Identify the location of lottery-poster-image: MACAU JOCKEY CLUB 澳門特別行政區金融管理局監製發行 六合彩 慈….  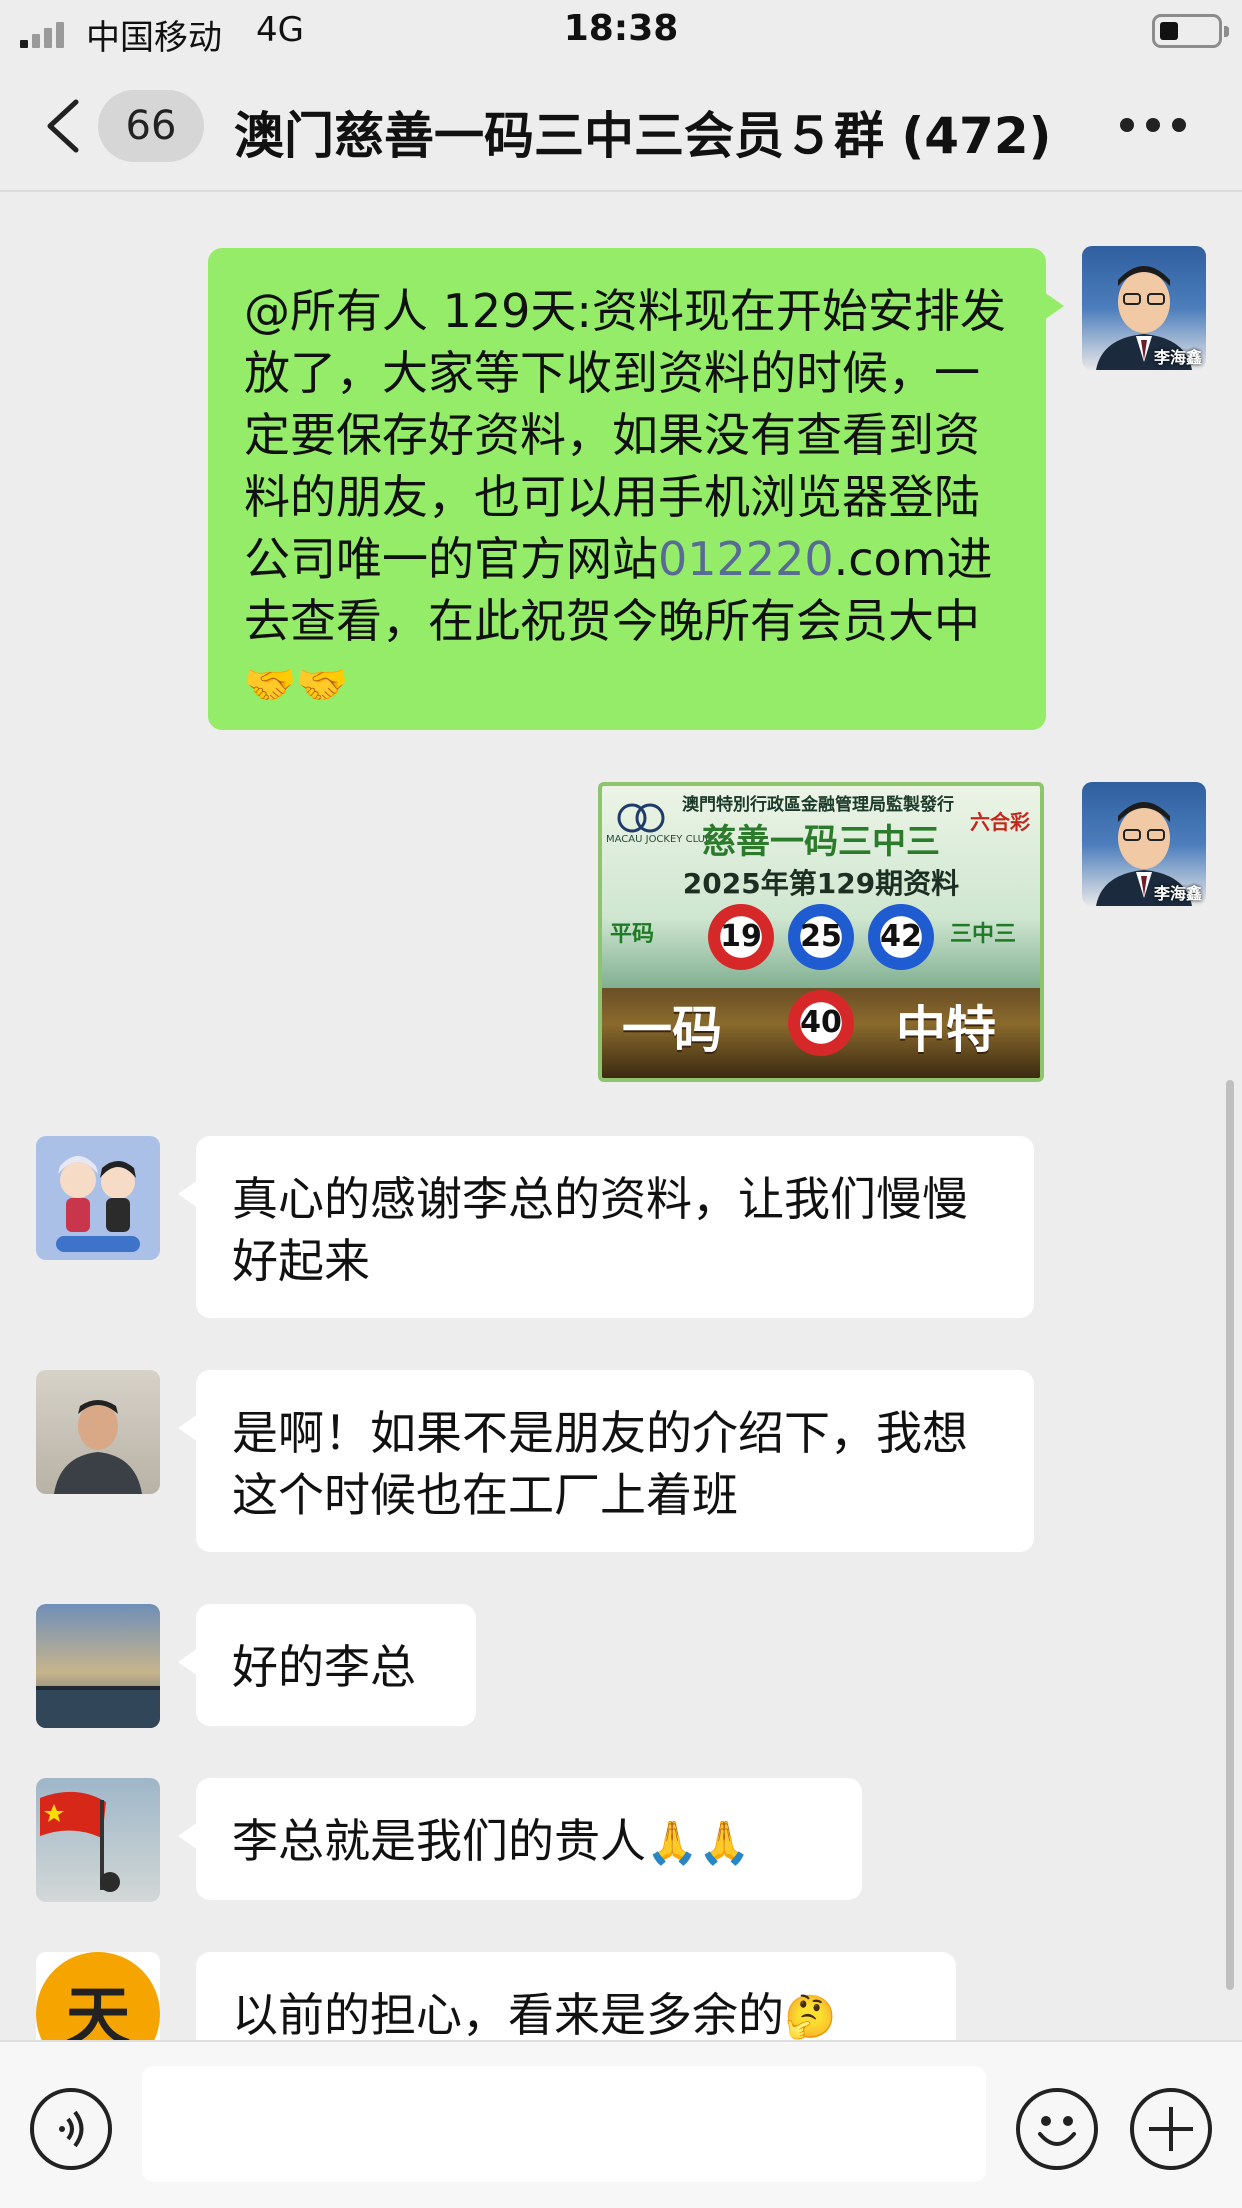
(821, 932).